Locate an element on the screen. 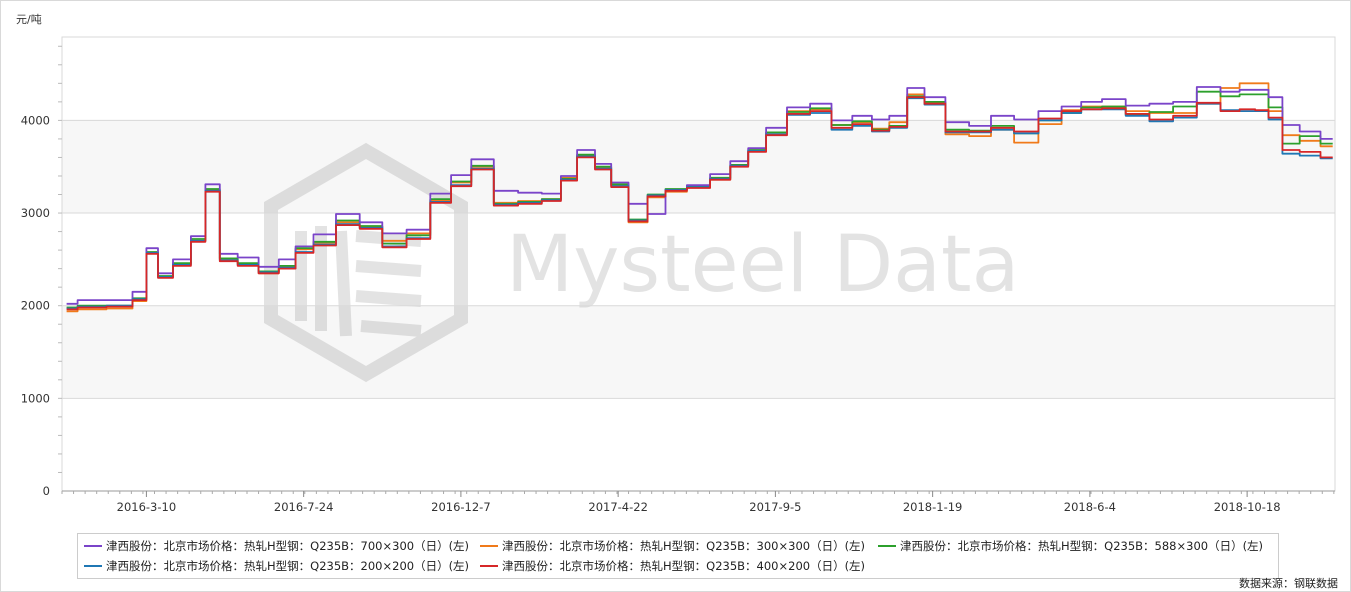 The width and height of the screenshot is (1351, 592). legend-item-700x300: 津西股份：北京市场价格：热轧H型钢：Q235B：700×300（日）(左) is located at coordinates (276, 546).